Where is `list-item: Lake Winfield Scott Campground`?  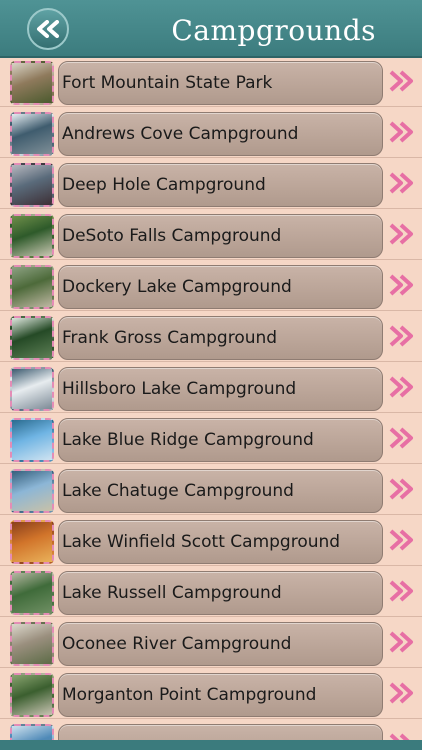
list-item: Lake Winfield Scott Campground is located at coordinates (211, 540).